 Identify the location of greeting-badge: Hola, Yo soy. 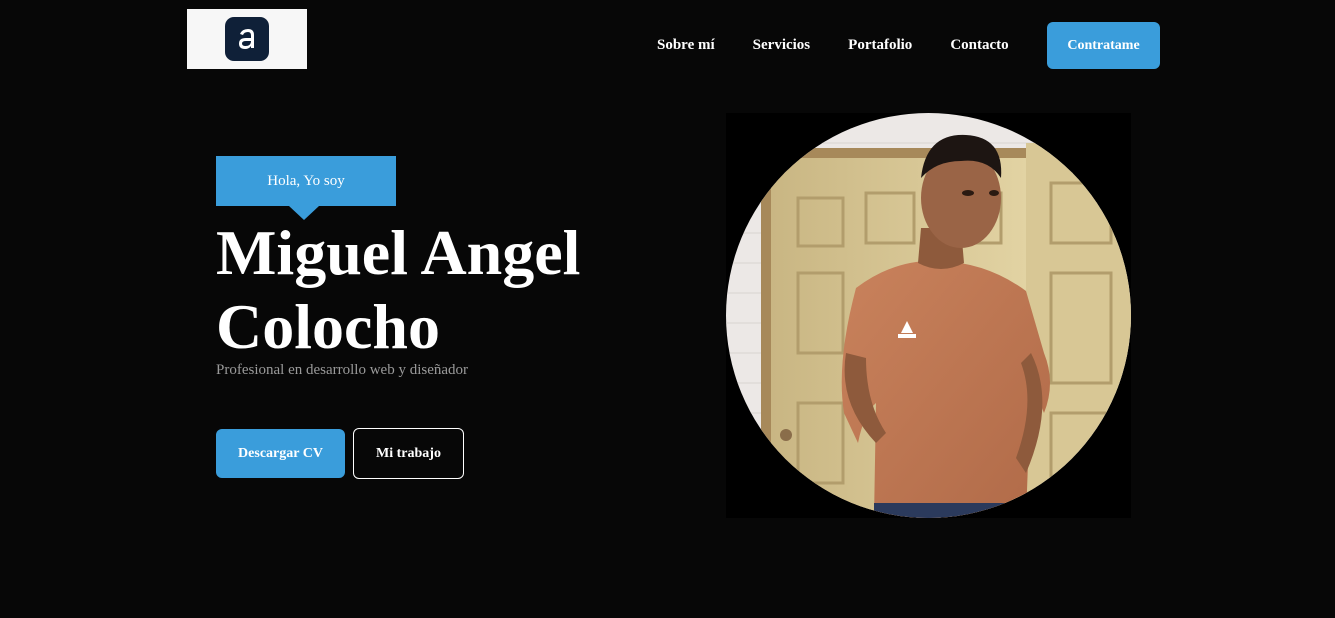
(306, 188).